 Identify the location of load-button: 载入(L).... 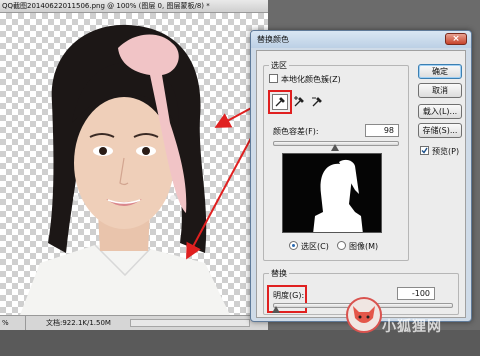
(440, 111).